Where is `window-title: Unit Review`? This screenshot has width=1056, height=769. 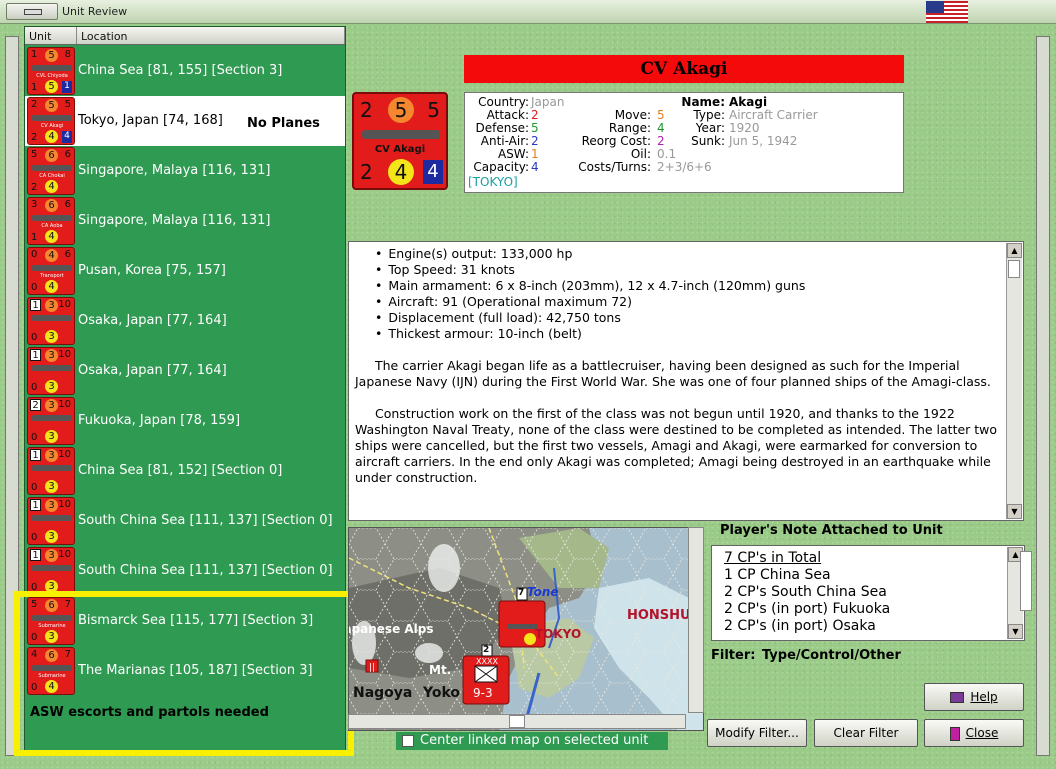 window-title: Unit Review is located at coordinates (95, 11).